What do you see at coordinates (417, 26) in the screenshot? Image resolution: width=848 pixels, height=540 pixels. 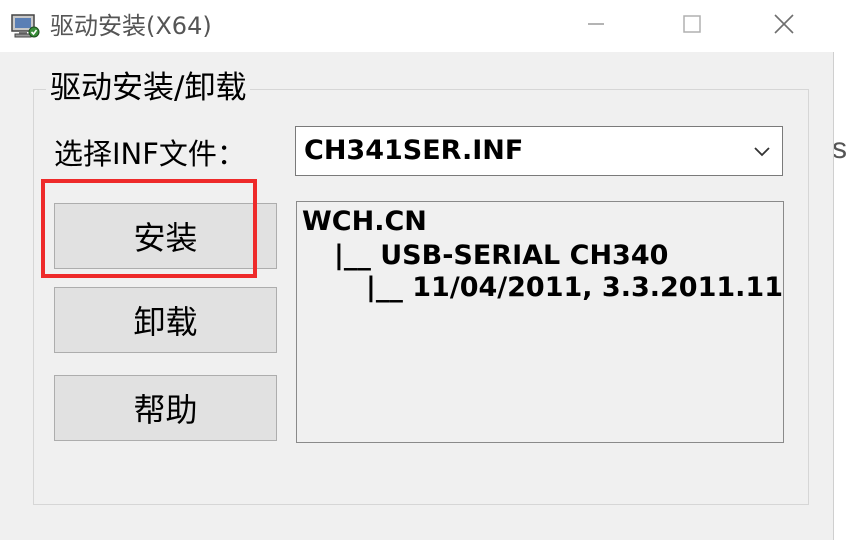 I see `title-bar: 驱动安装(X64)` at bounding box center [417, 26].